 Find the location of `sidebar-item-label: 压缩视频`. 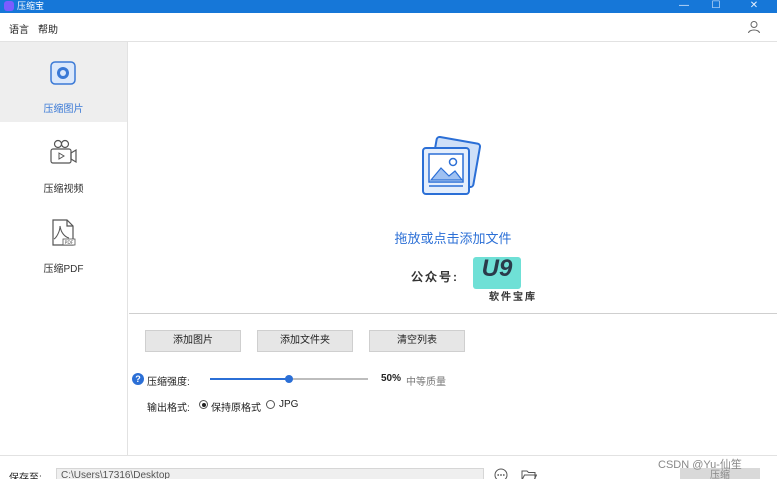

sidebar-item-label: 压缩视频 is located at coordinates (63, 189).